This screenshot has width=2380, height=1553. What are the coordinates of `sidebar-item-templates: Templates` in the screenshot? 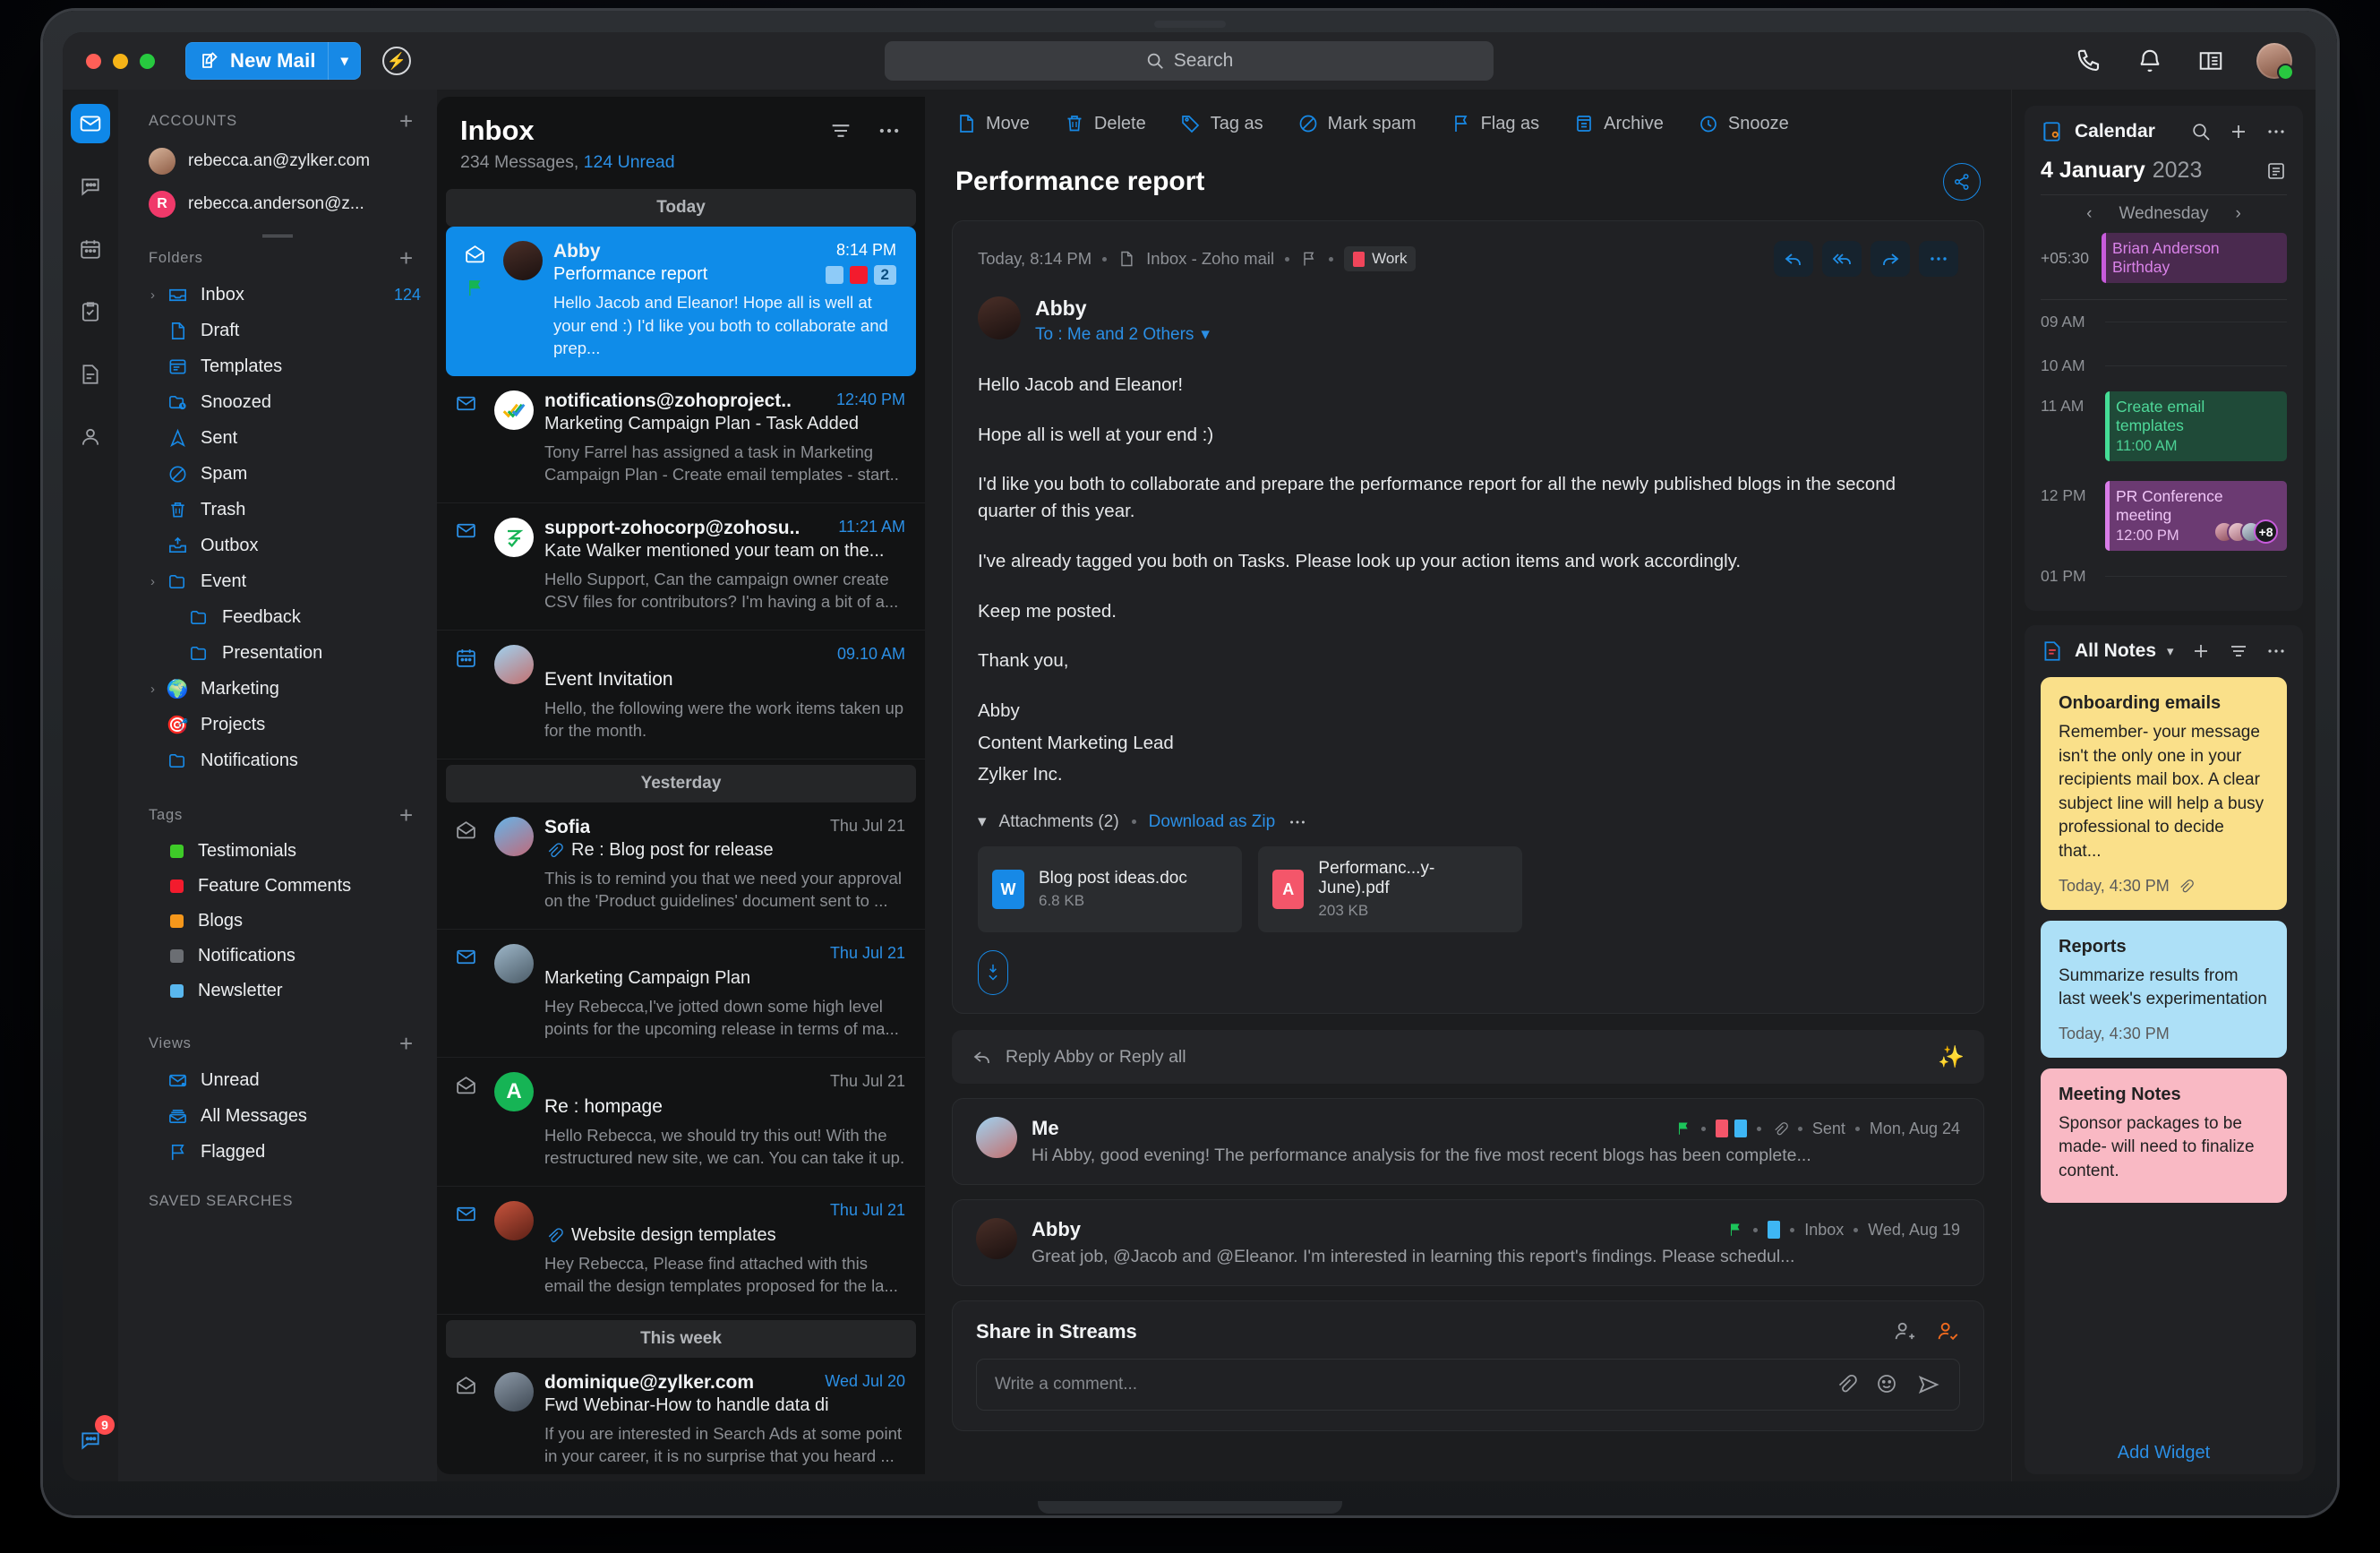 It's located at (277, 366).